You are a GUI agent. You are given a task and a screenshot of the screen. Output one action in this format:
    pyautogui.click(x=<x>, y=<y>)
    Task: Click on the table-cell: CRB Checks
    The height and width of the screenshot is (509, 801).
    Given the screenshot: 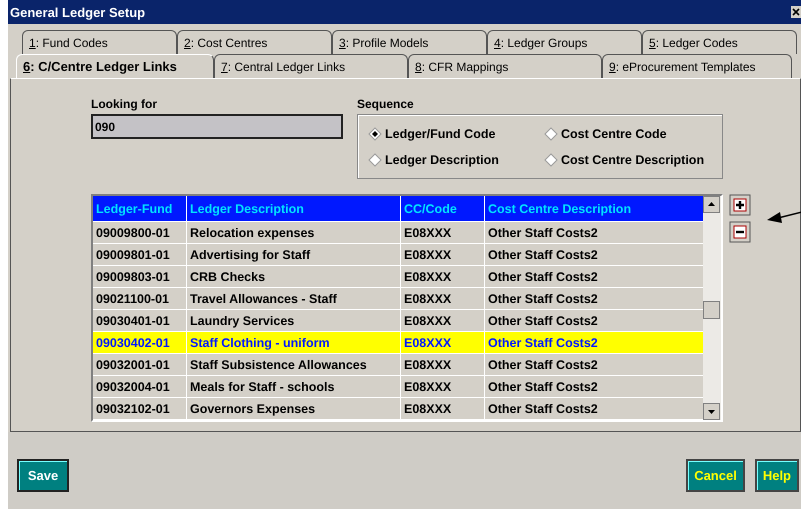 What is the action you would take?
    pyautogui.click(x=294, y=276)
    